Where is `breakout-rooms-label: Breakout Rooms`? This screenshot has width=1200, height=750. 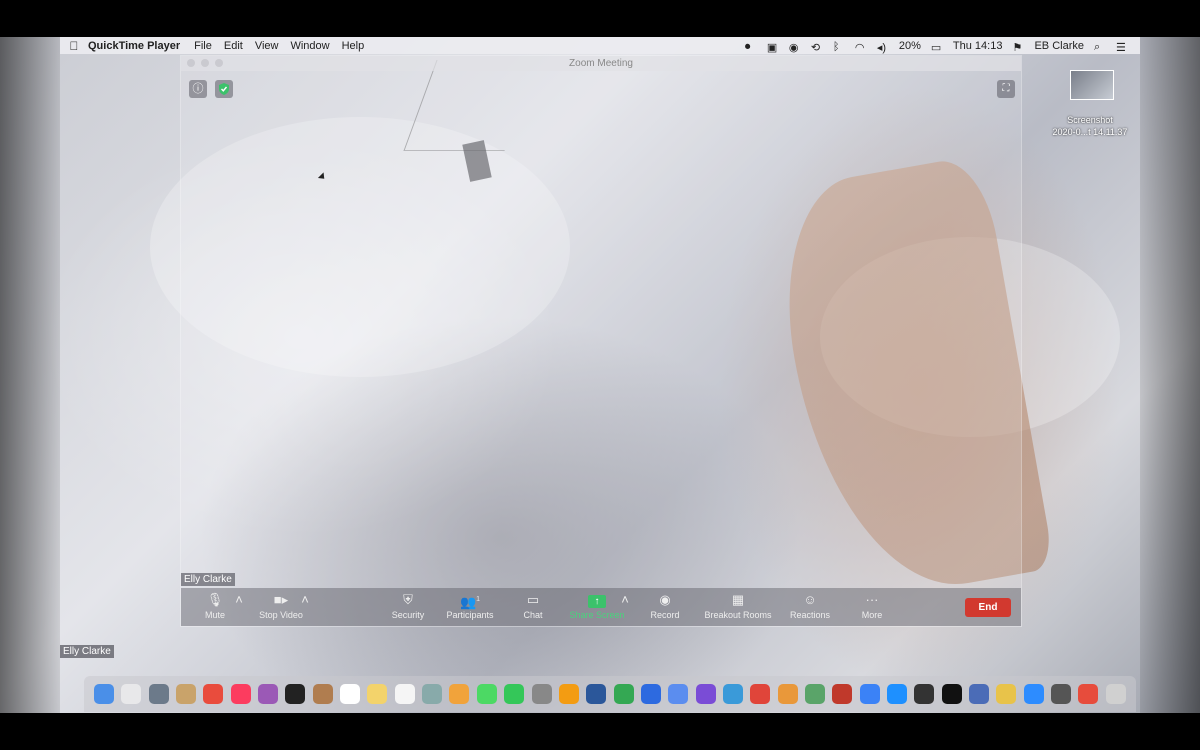 breakout-rooms-label: Breakout Rooms is located at coordinates (738, 615).